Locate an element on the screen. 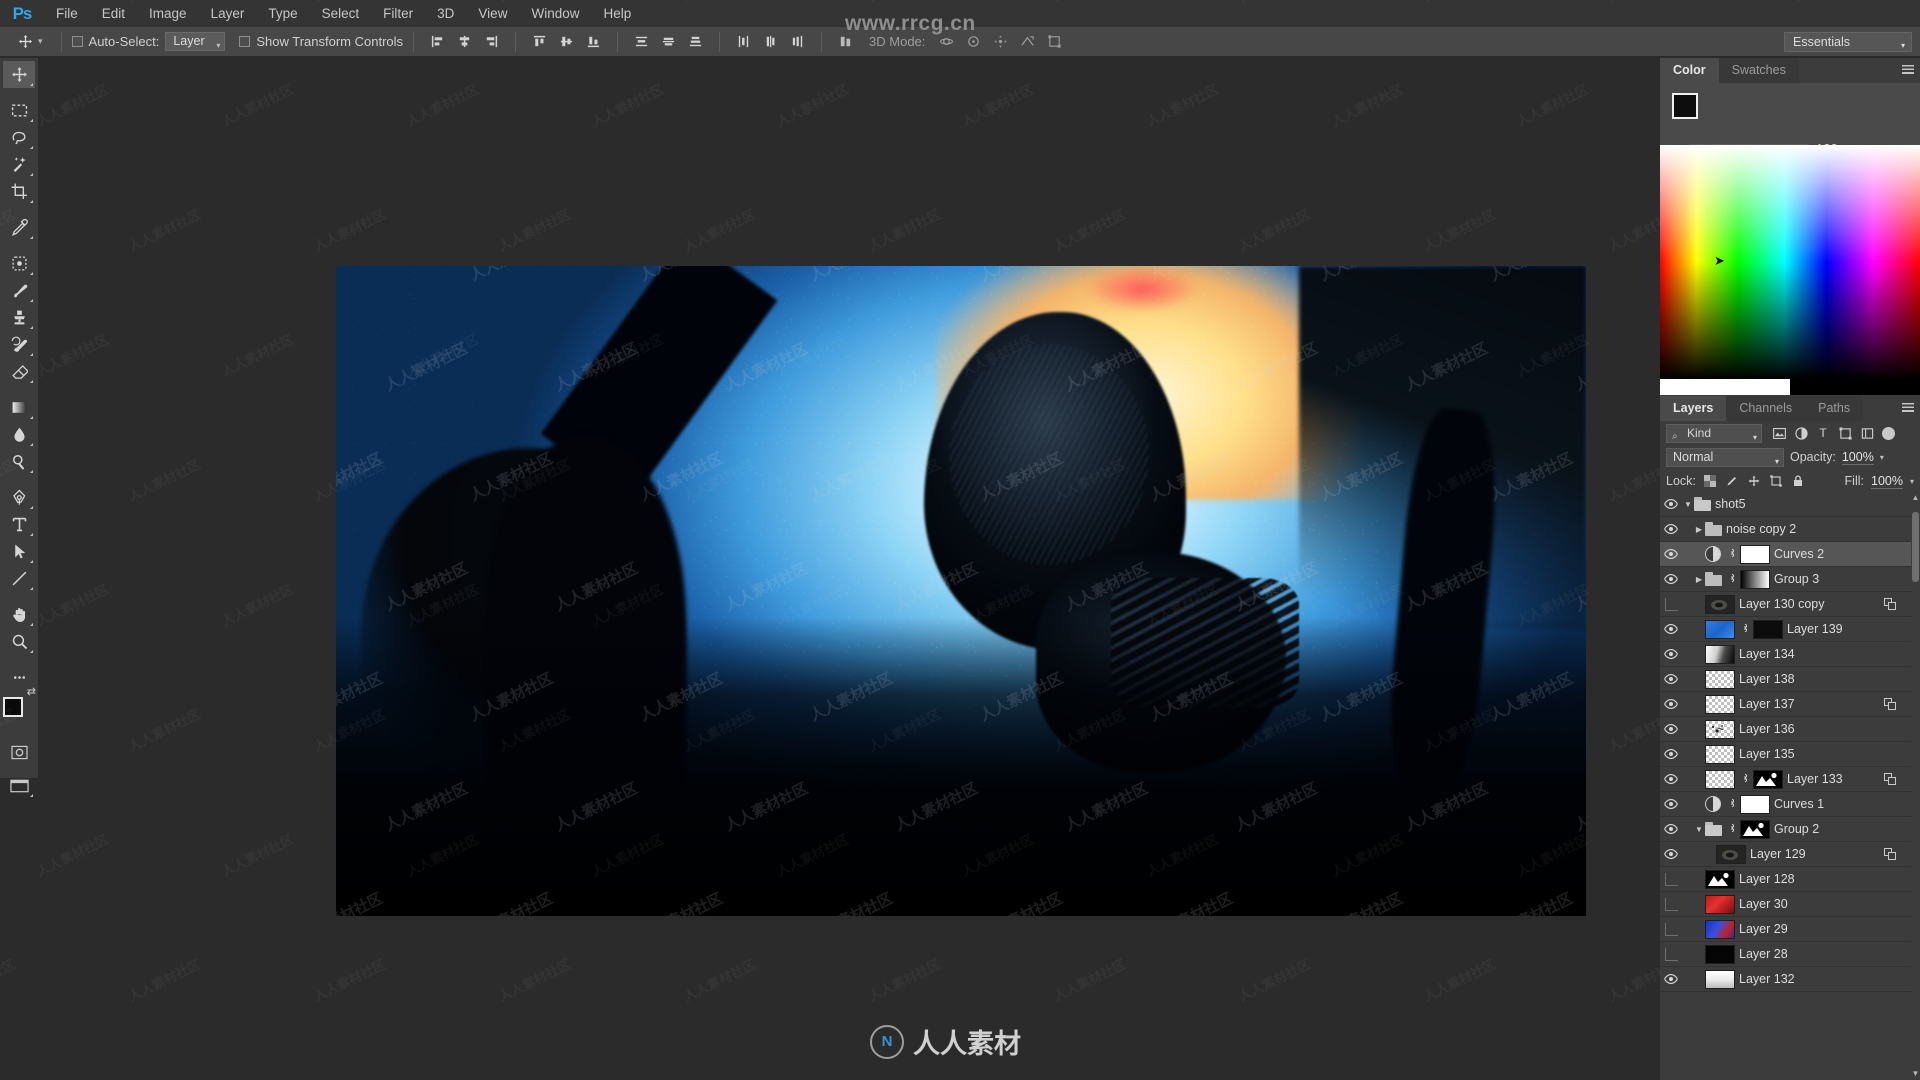 Image resolution: width=1920 pixels, height=1080 pixels. color-spectrum is located at coordinates (1790, 262).